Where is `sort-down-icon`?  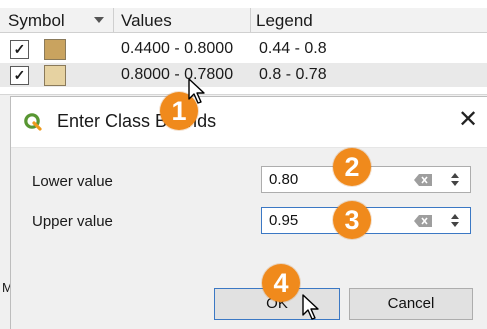 sort-down-icon is located at coordinates (99, 20).